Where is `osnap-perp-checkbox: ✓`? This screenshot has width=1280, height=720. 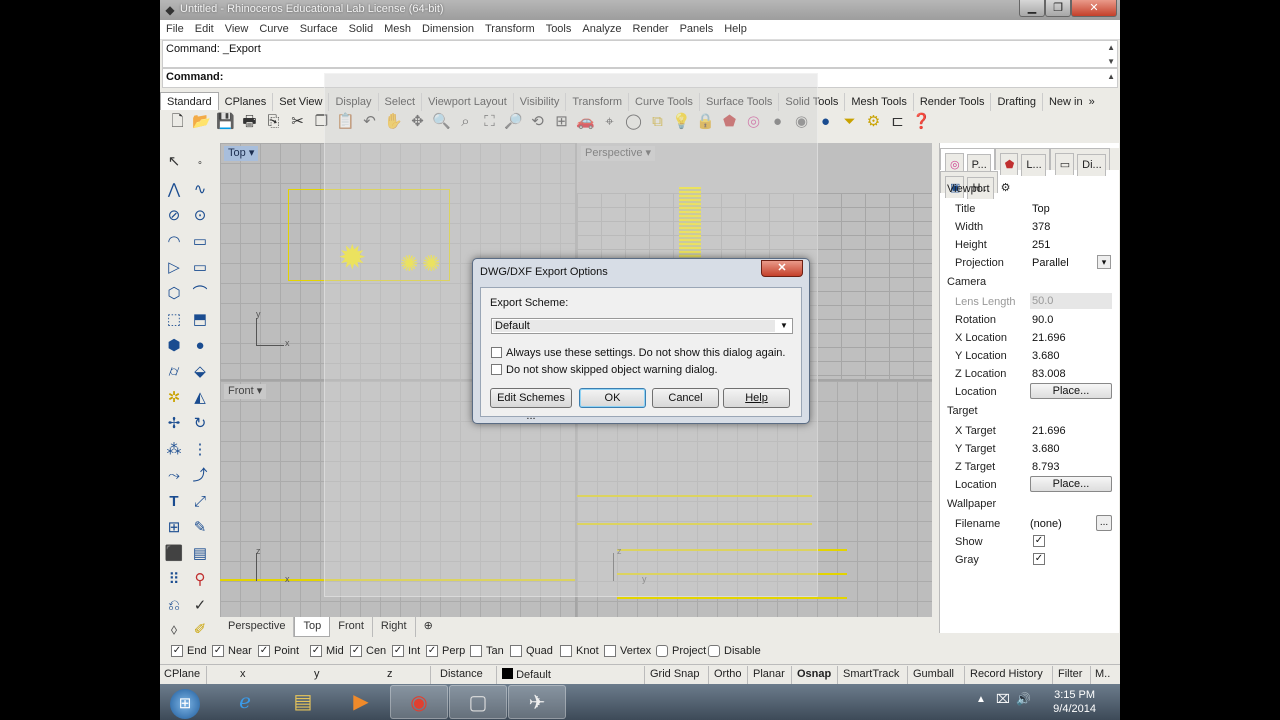
osnap-perp-checkbox: ✓ is located at coordinates (432, 651).